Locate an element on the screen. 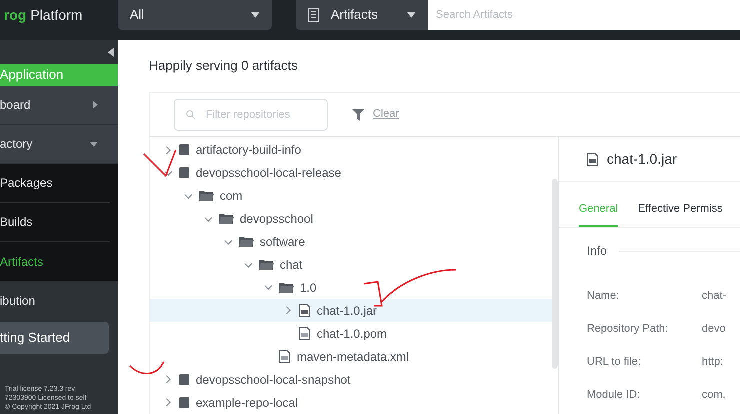 The image size is (740, 414). tree-row: chat-1.0.jar is located at coordinates (351, 310).